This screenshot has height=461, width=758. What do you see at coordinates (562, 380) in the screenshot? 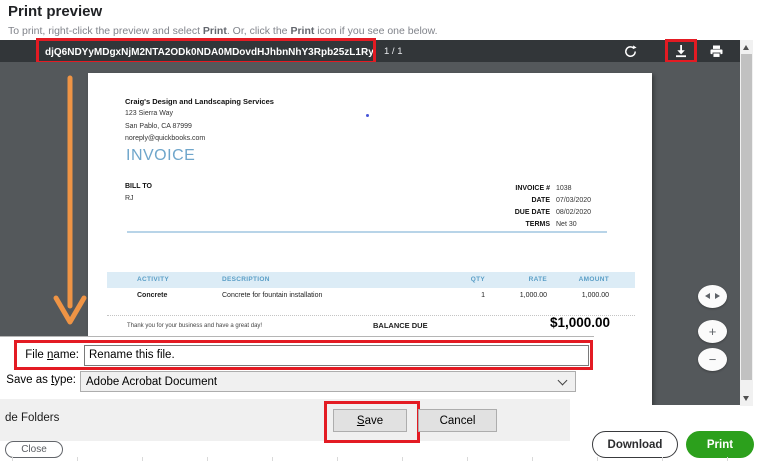
I see `chevron-down-icon` at bounding box center [562, 380].